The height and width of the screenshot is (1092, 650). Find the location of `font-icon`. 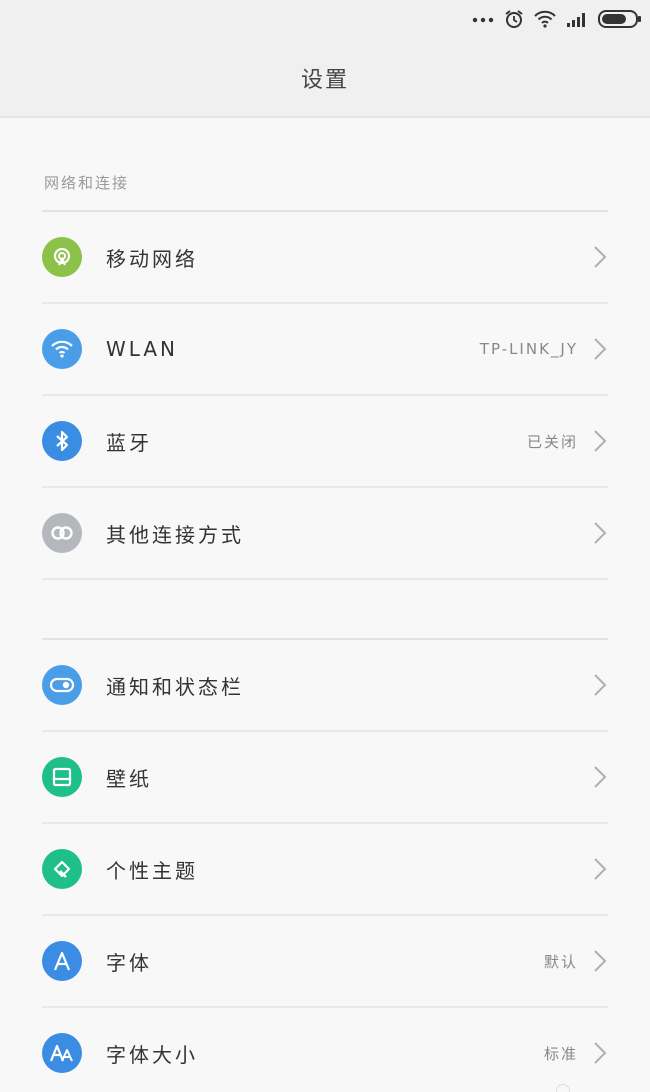

font-icon is located at coordinates (62, 961).